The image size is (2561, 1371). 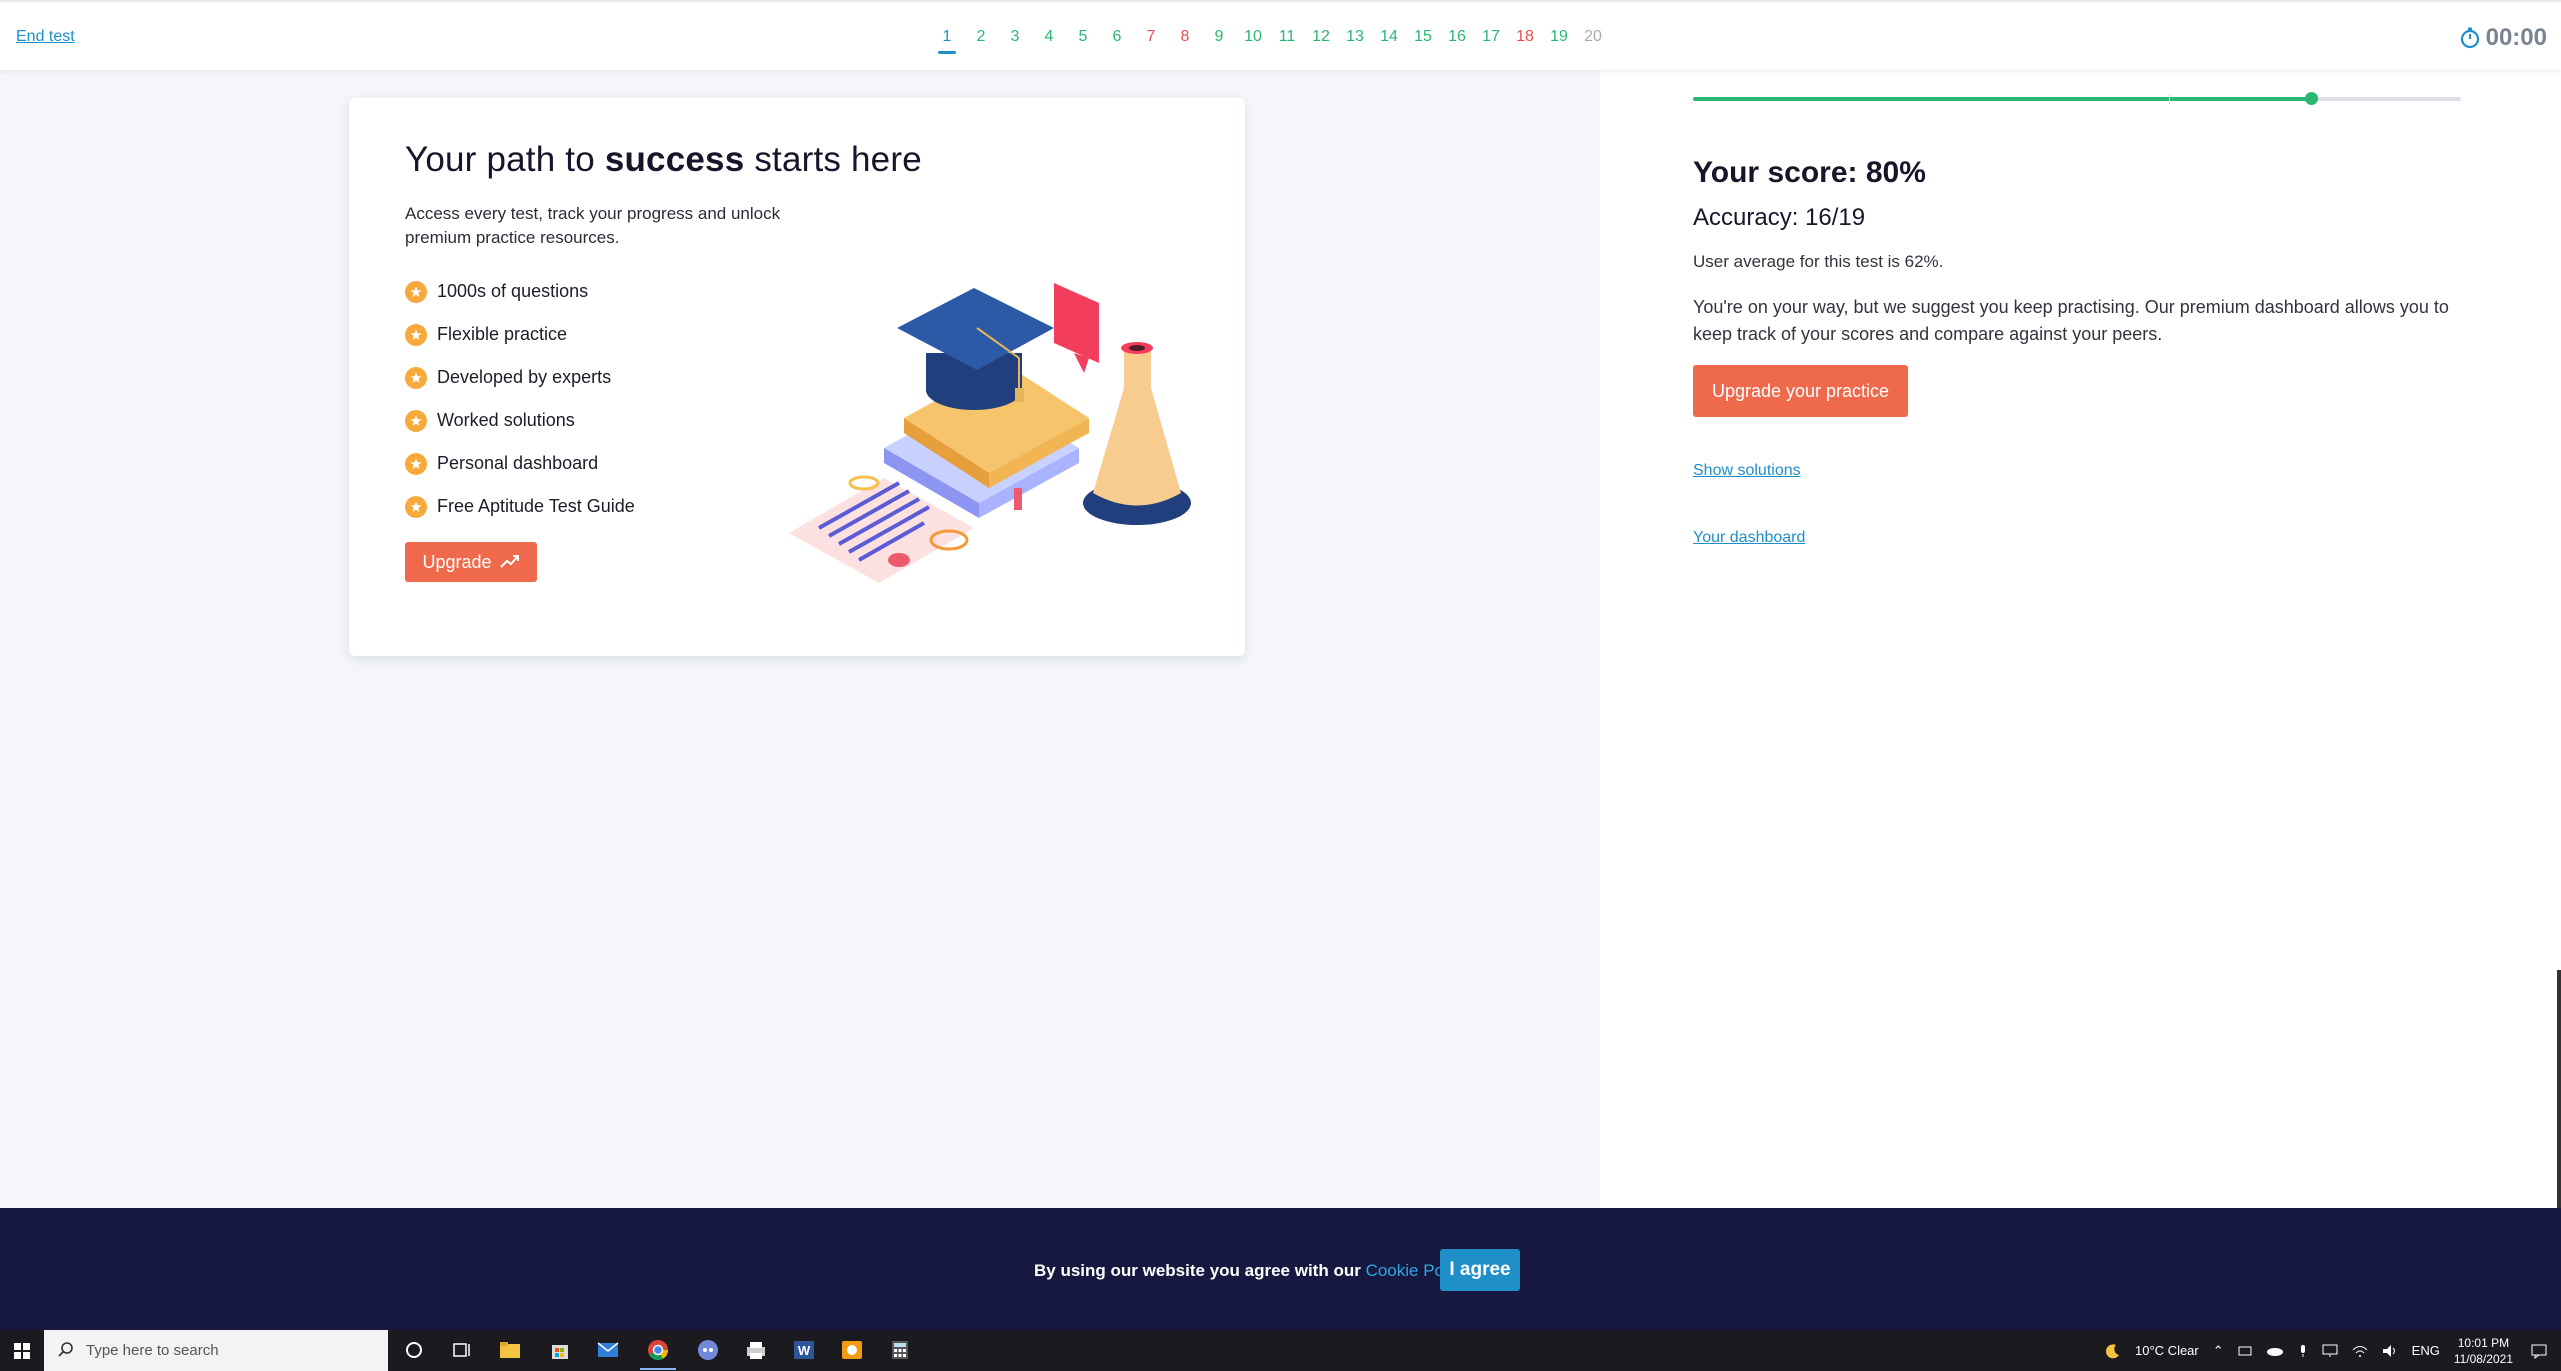 I want to click on feature-item: Personal dashboard, so click(x=520, y=463).